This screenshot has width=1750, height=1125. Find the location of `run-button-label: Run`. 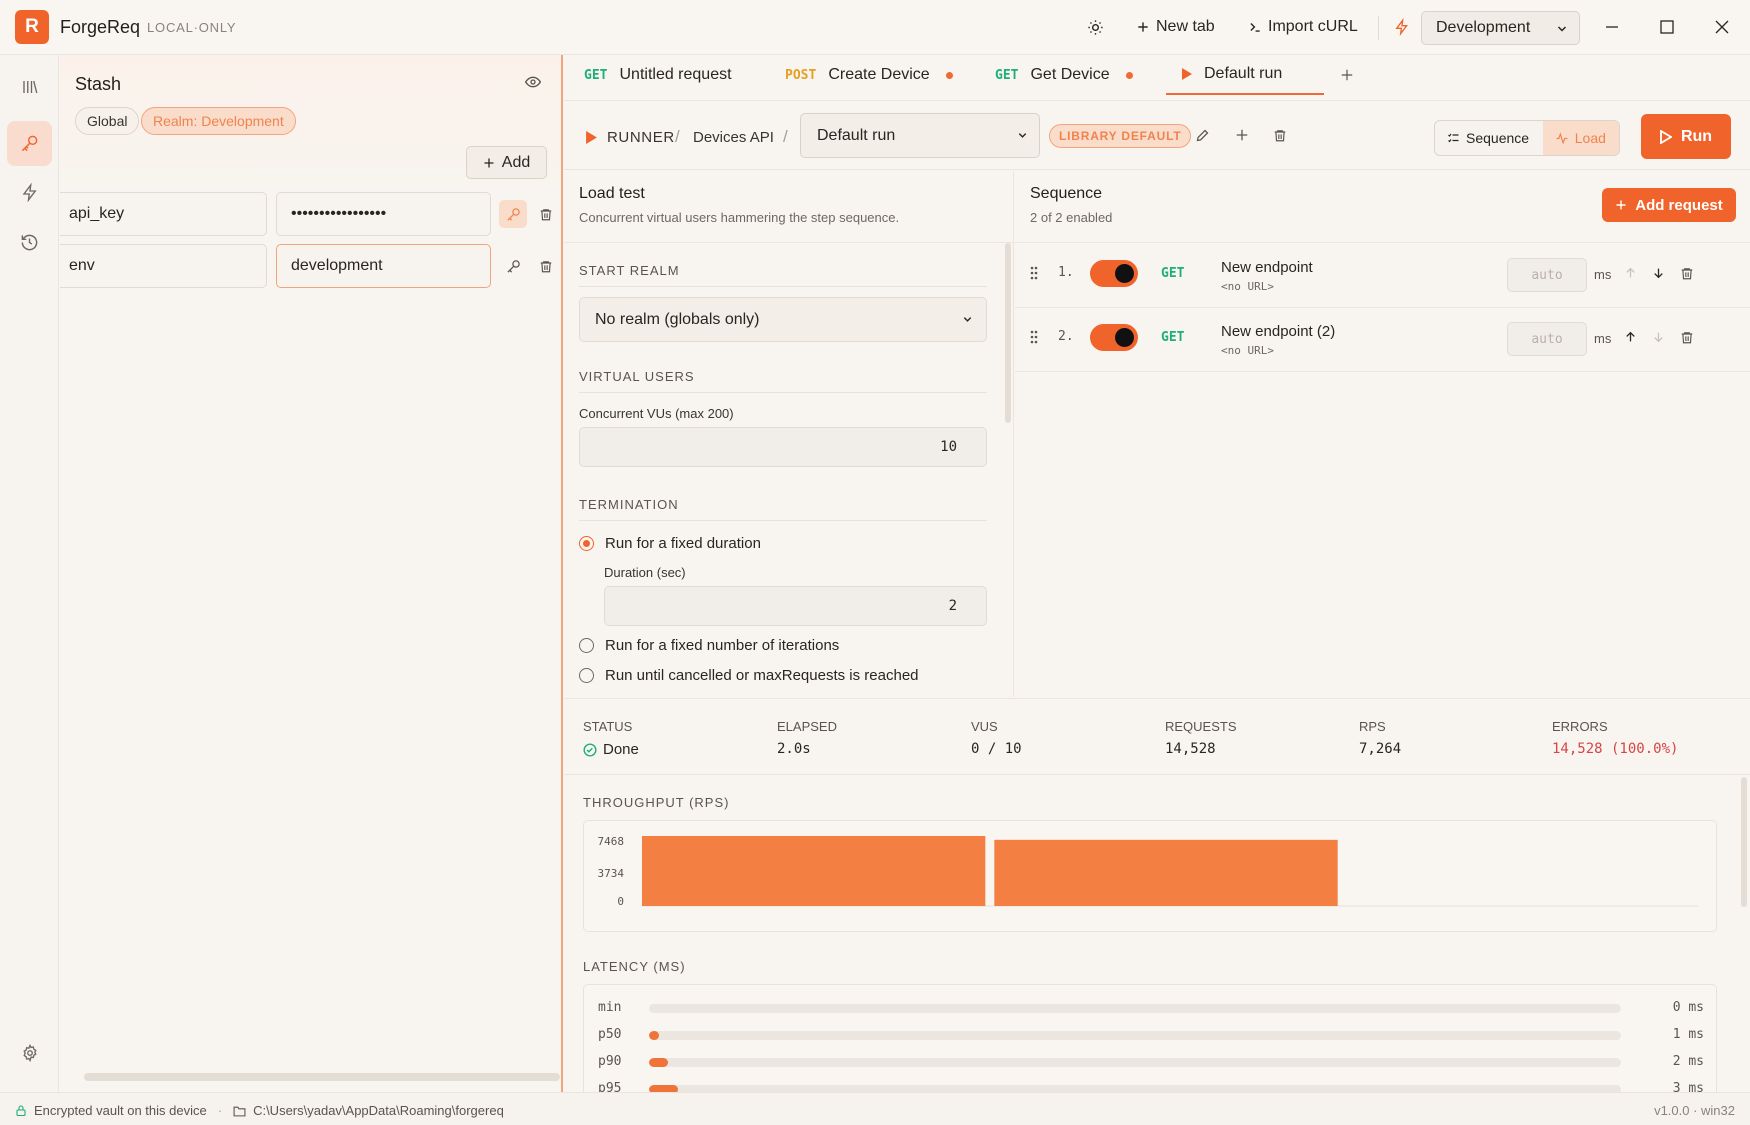

run-button-label: Run is located at coordinates (1696, 136).